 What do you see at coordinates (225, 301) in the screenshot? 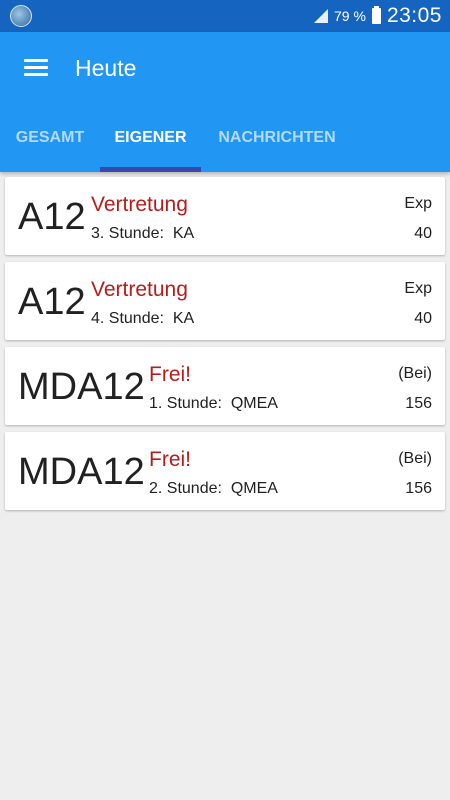
I see `list-item: A12 Vertretung 4. Stunde: KA Exp 40` at bounding box center [225, 301].